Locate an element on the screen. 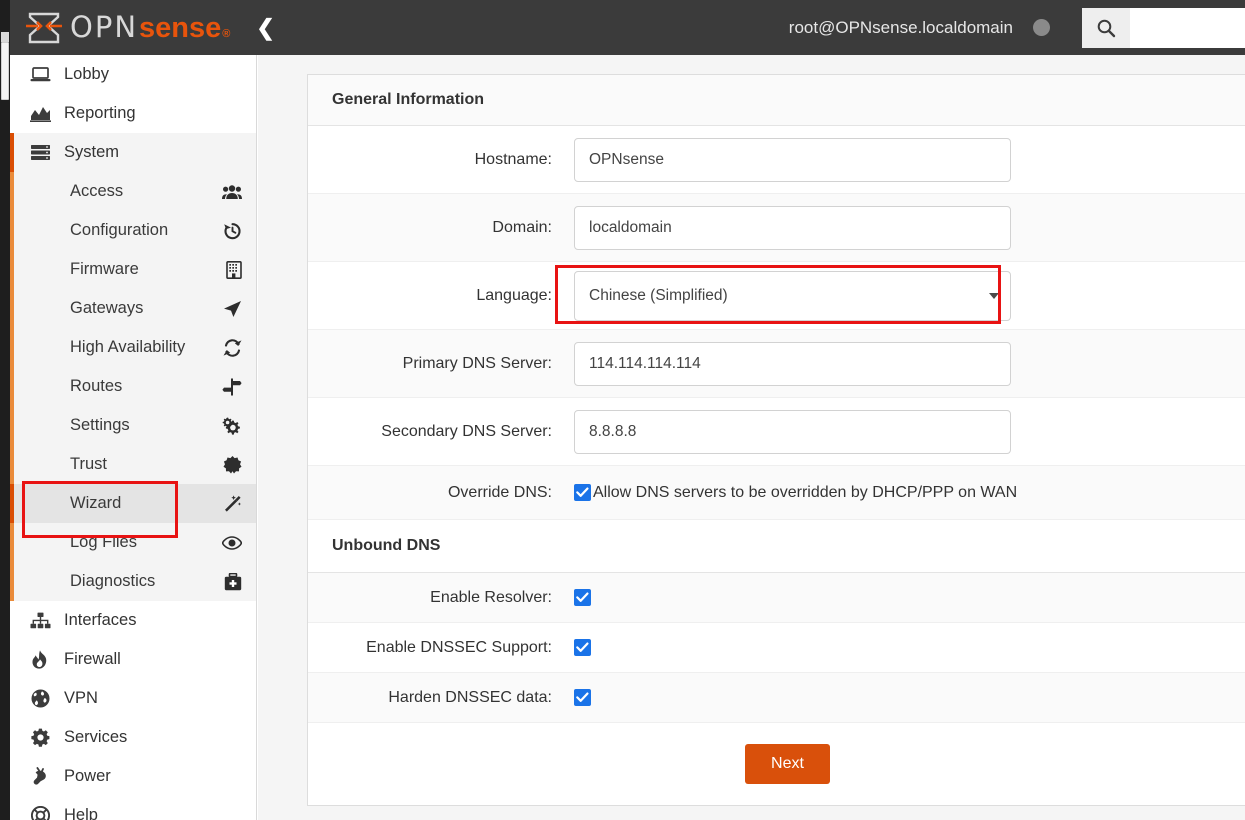 This screenshot has height=820, width=1245. sidebar-group-header-system: System is located at coordinates (133, 152).